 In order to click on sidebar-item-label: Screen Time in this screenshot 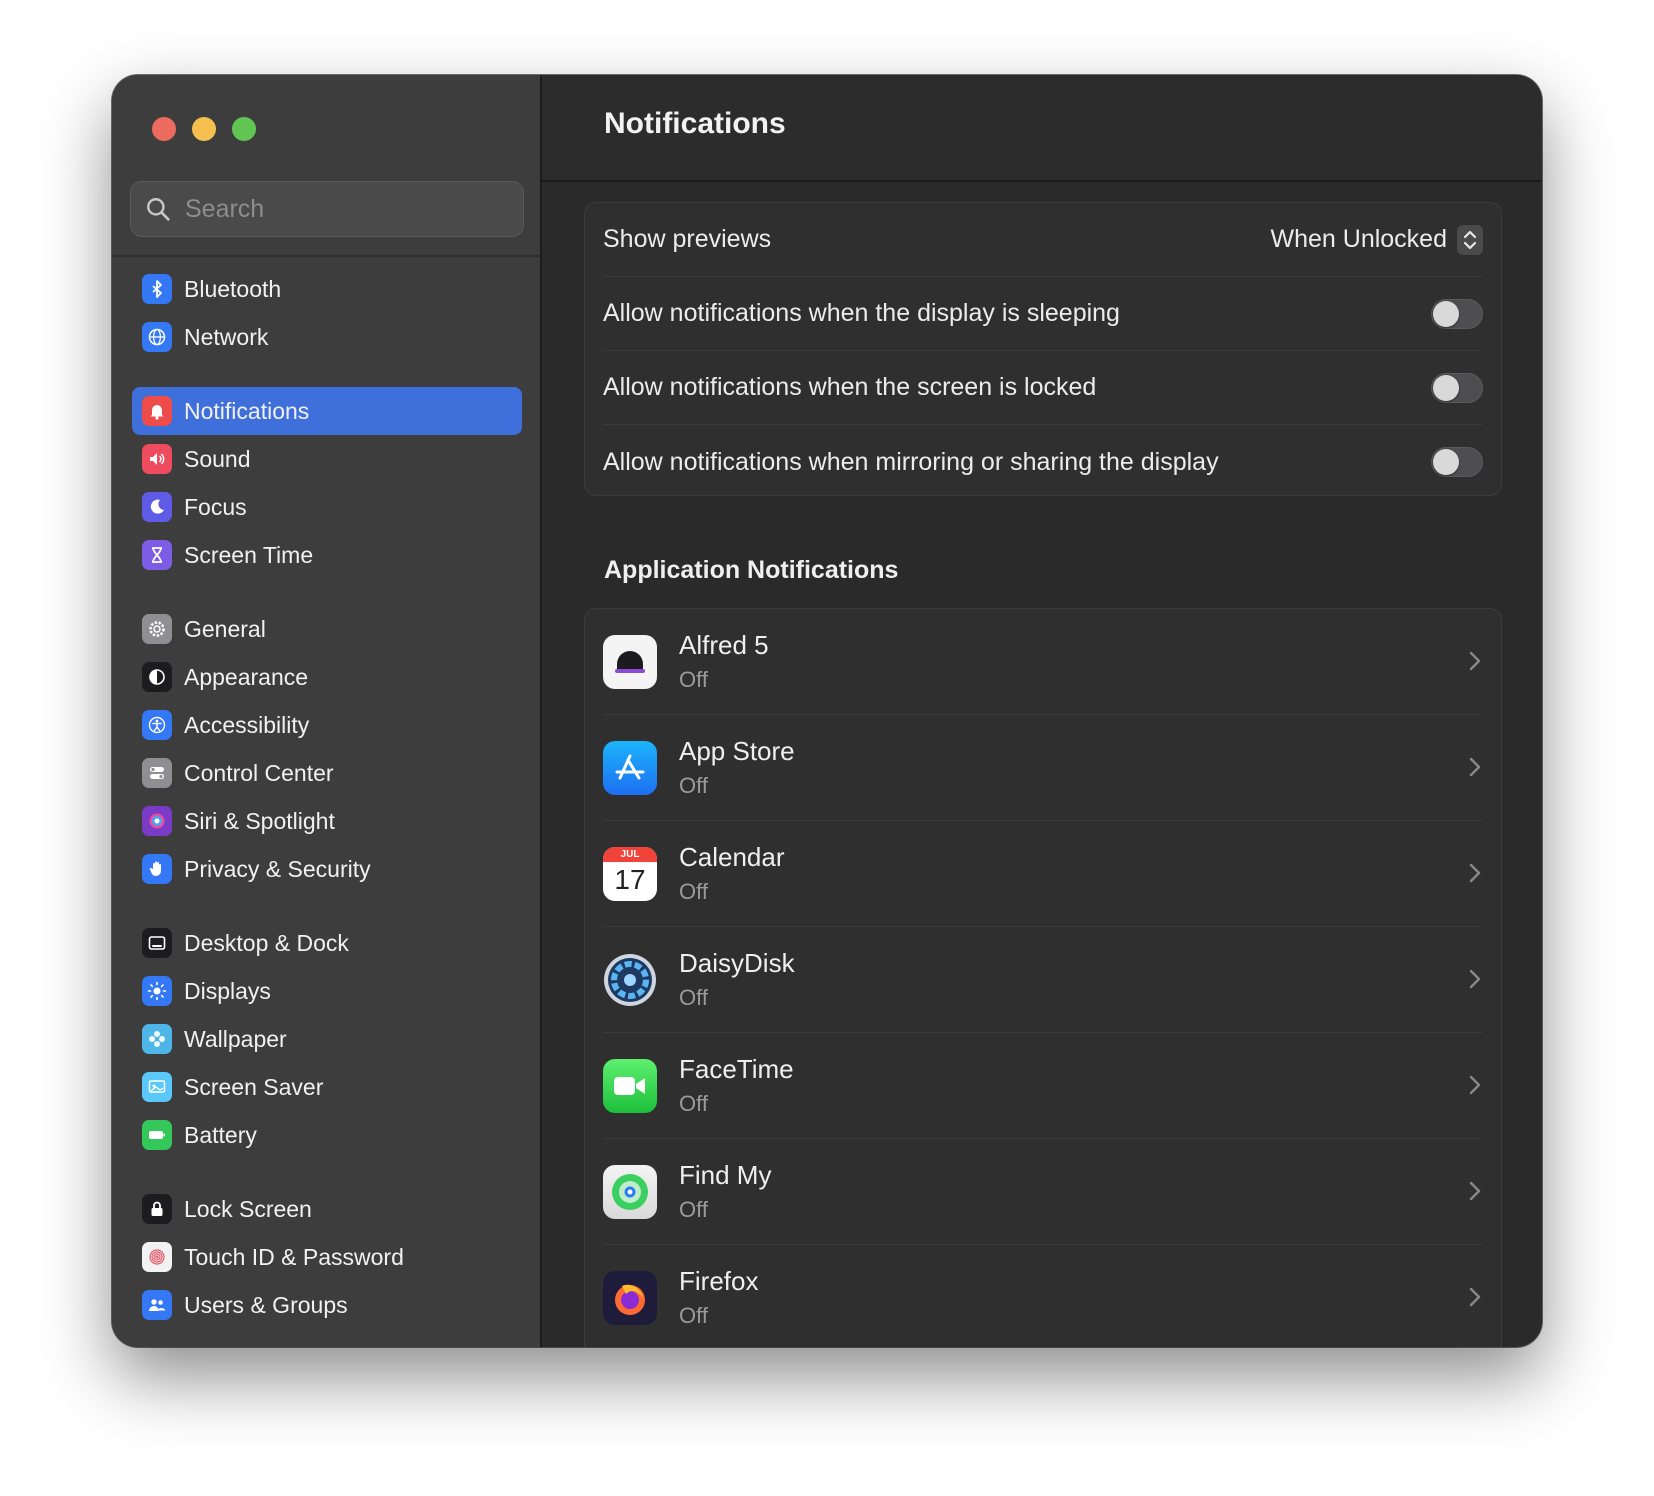, I will do `click(249, 554)`.